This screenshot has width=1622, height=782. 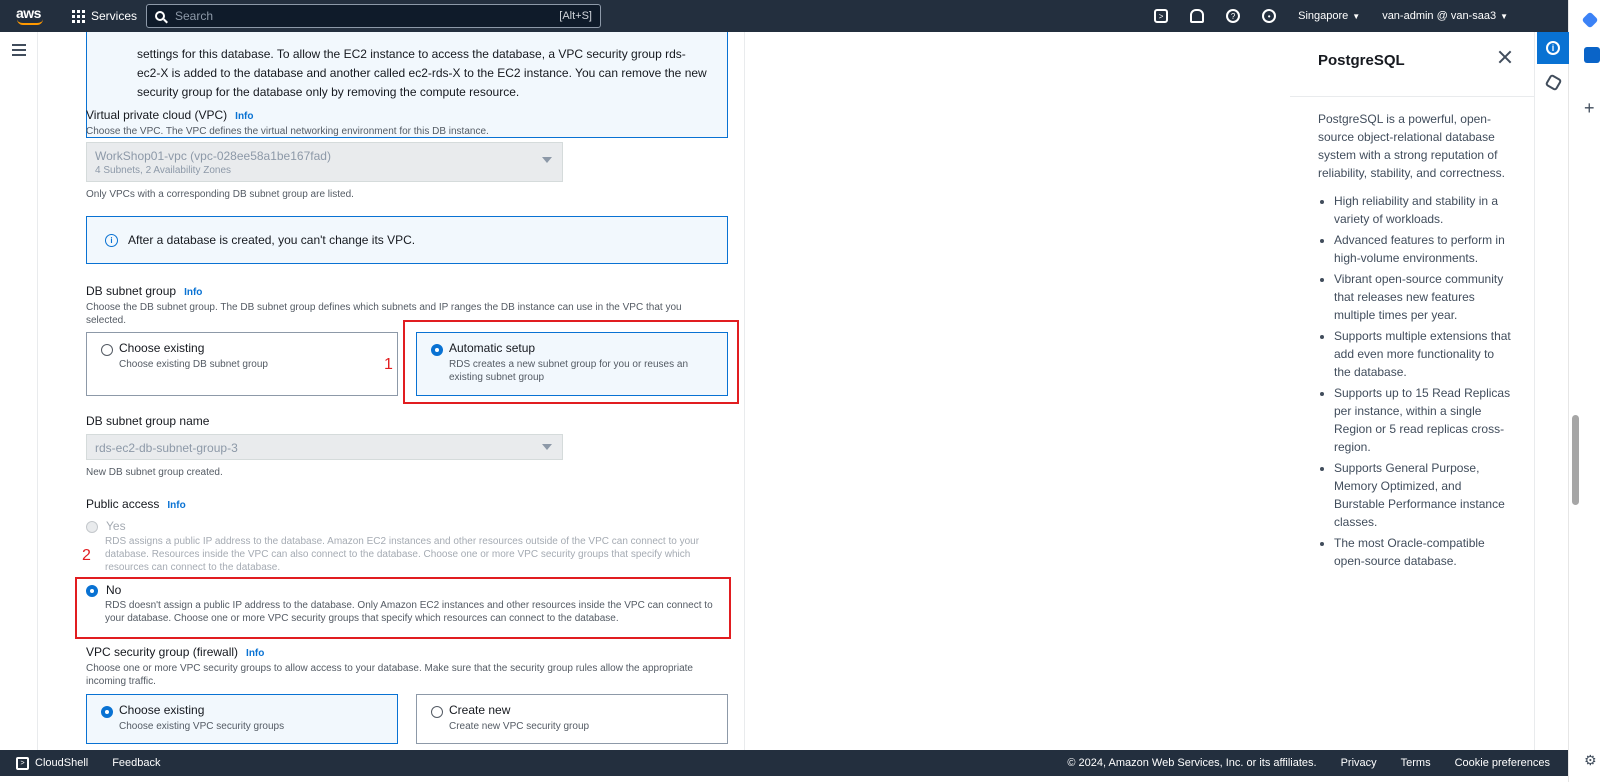 I want to click on grid-icon, so click(x=78, y=16).